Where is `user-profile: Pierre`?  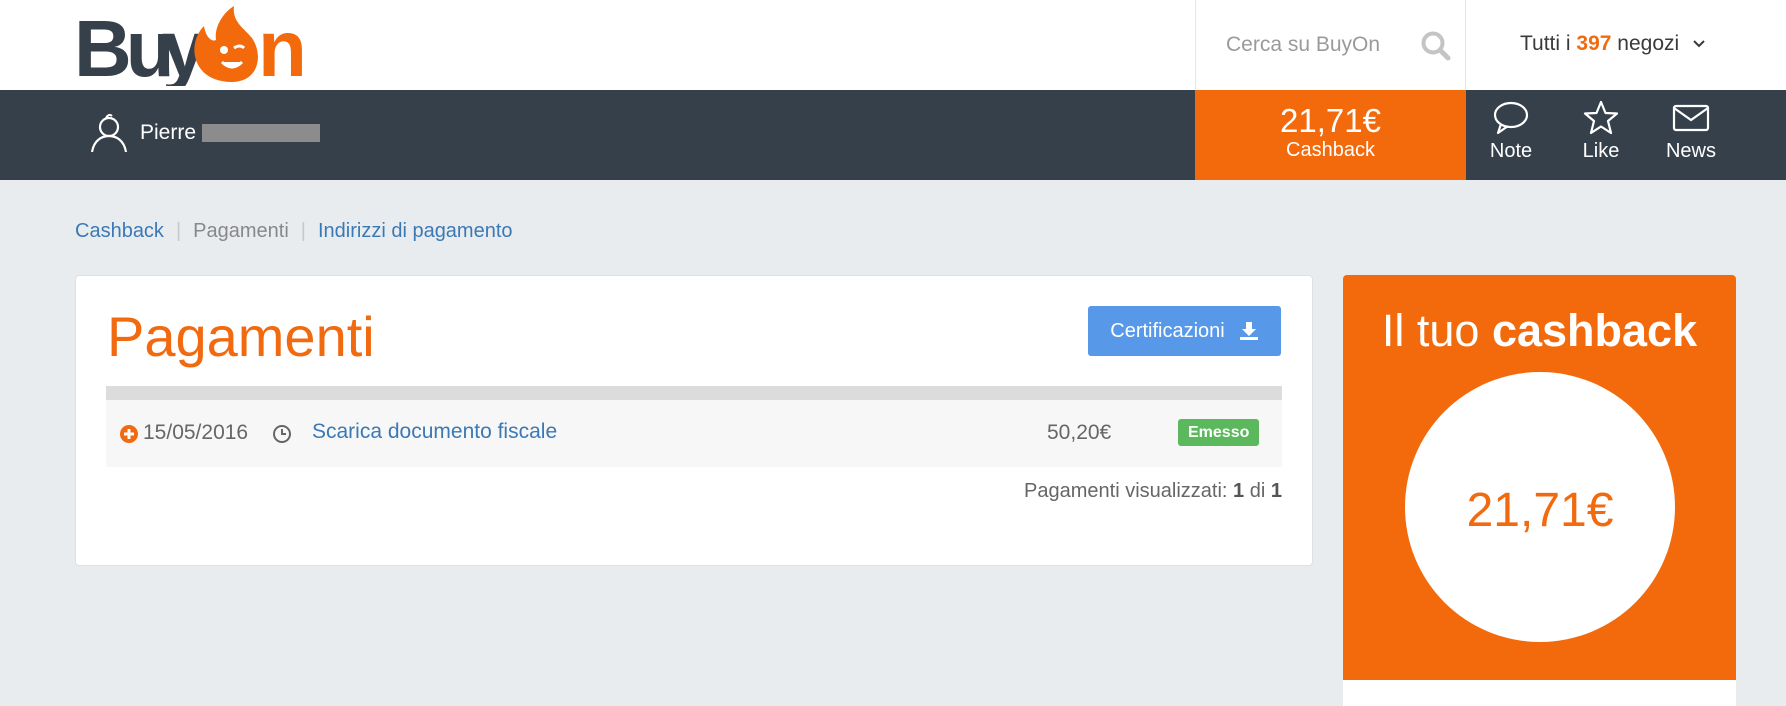 user-profile: Pierre is located at coordinates (204, 133).